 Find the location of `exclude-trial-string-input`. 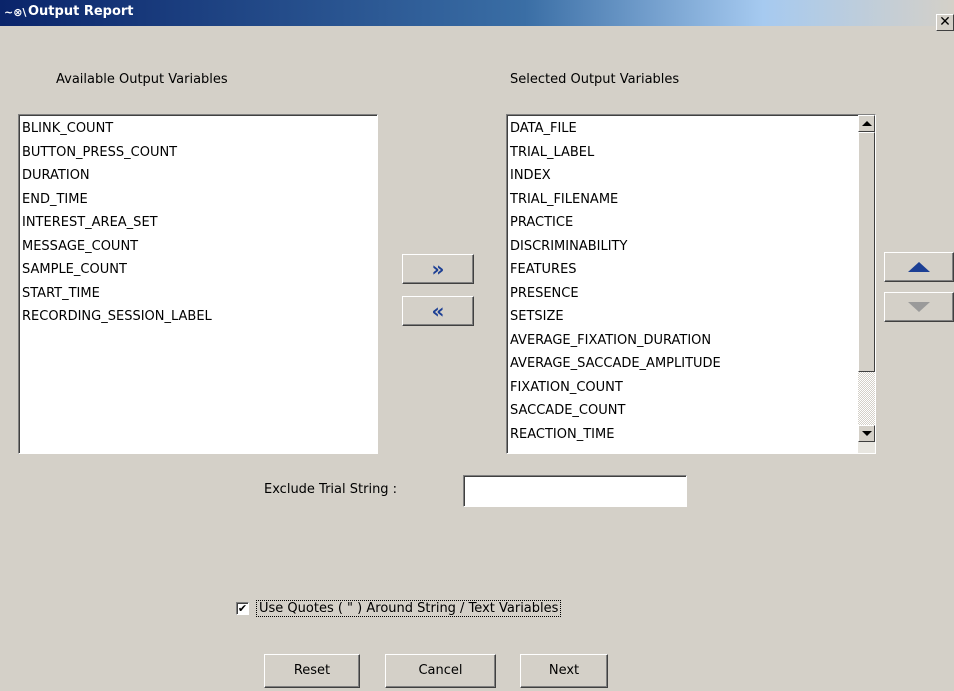

exclude-trial-string-input is located at coordinates (575, 491).